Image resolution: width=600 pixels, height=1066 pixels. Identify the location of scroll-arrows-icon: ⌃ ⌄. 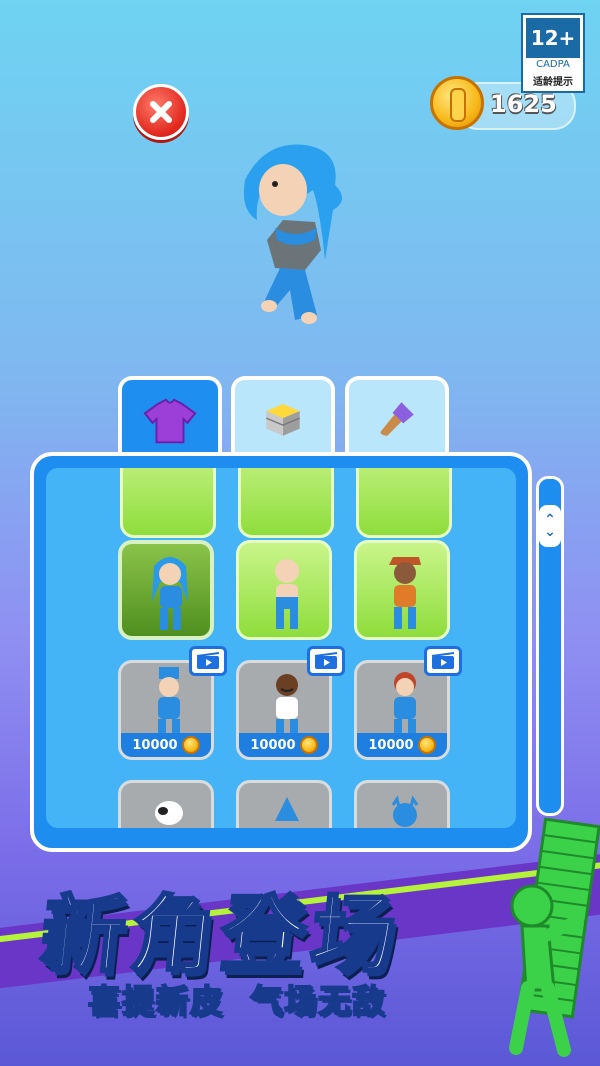
(550, 526).